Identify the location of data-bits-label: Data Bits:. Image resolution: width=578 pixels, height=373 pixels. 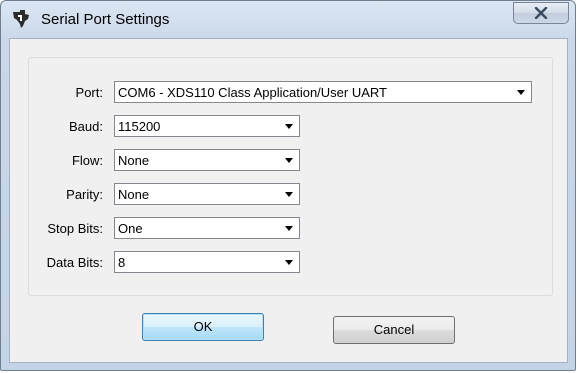
(74, 262).